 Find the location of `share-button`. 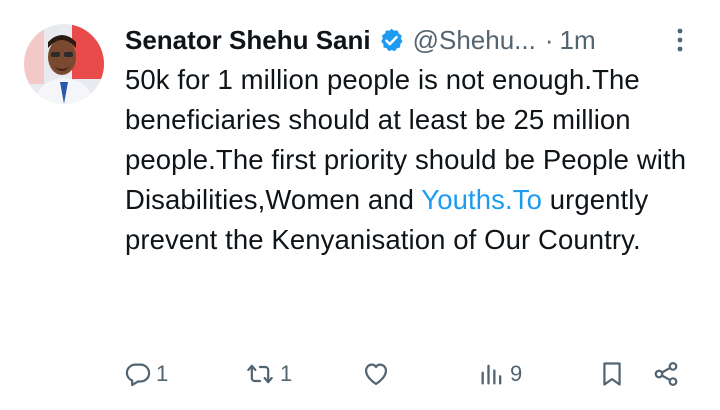

share-button is located at coordinates (666, 374).